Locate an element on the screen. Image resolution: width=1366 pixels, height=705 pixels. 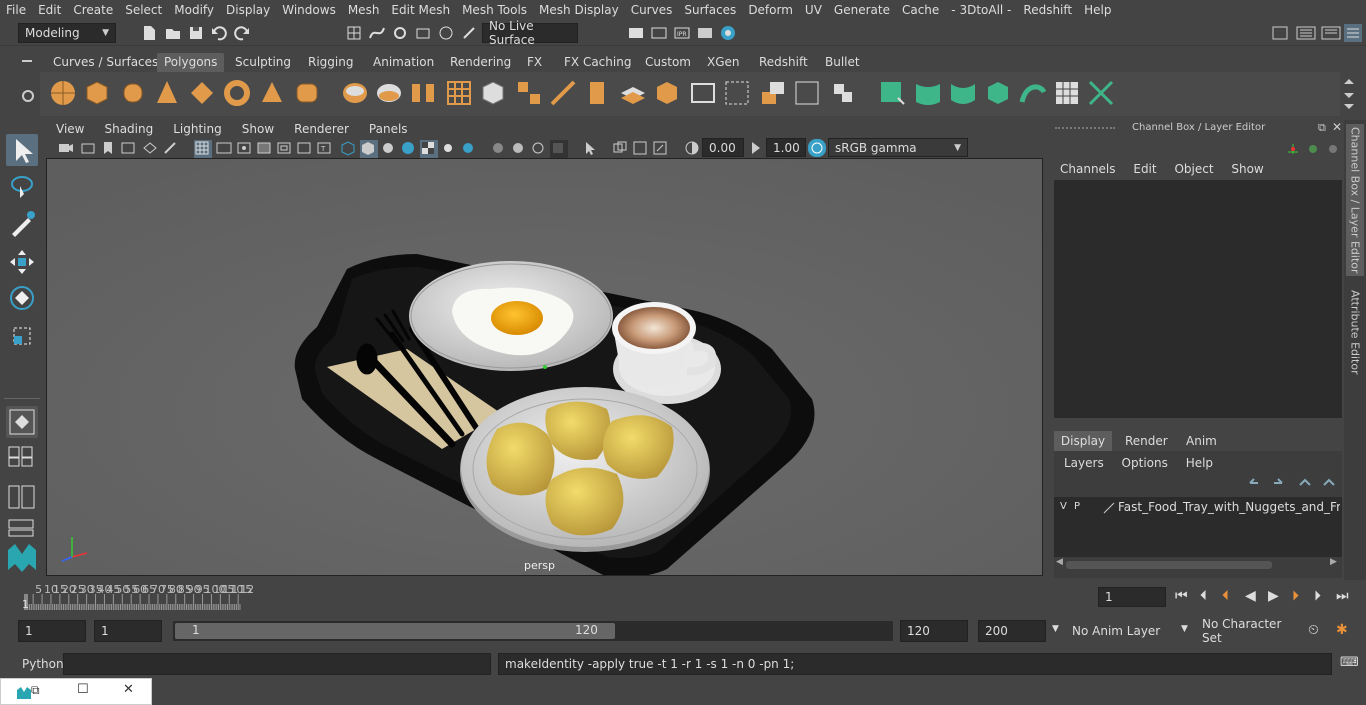
toggle-tool-settings-icon is located at coordinates (1331, 33).